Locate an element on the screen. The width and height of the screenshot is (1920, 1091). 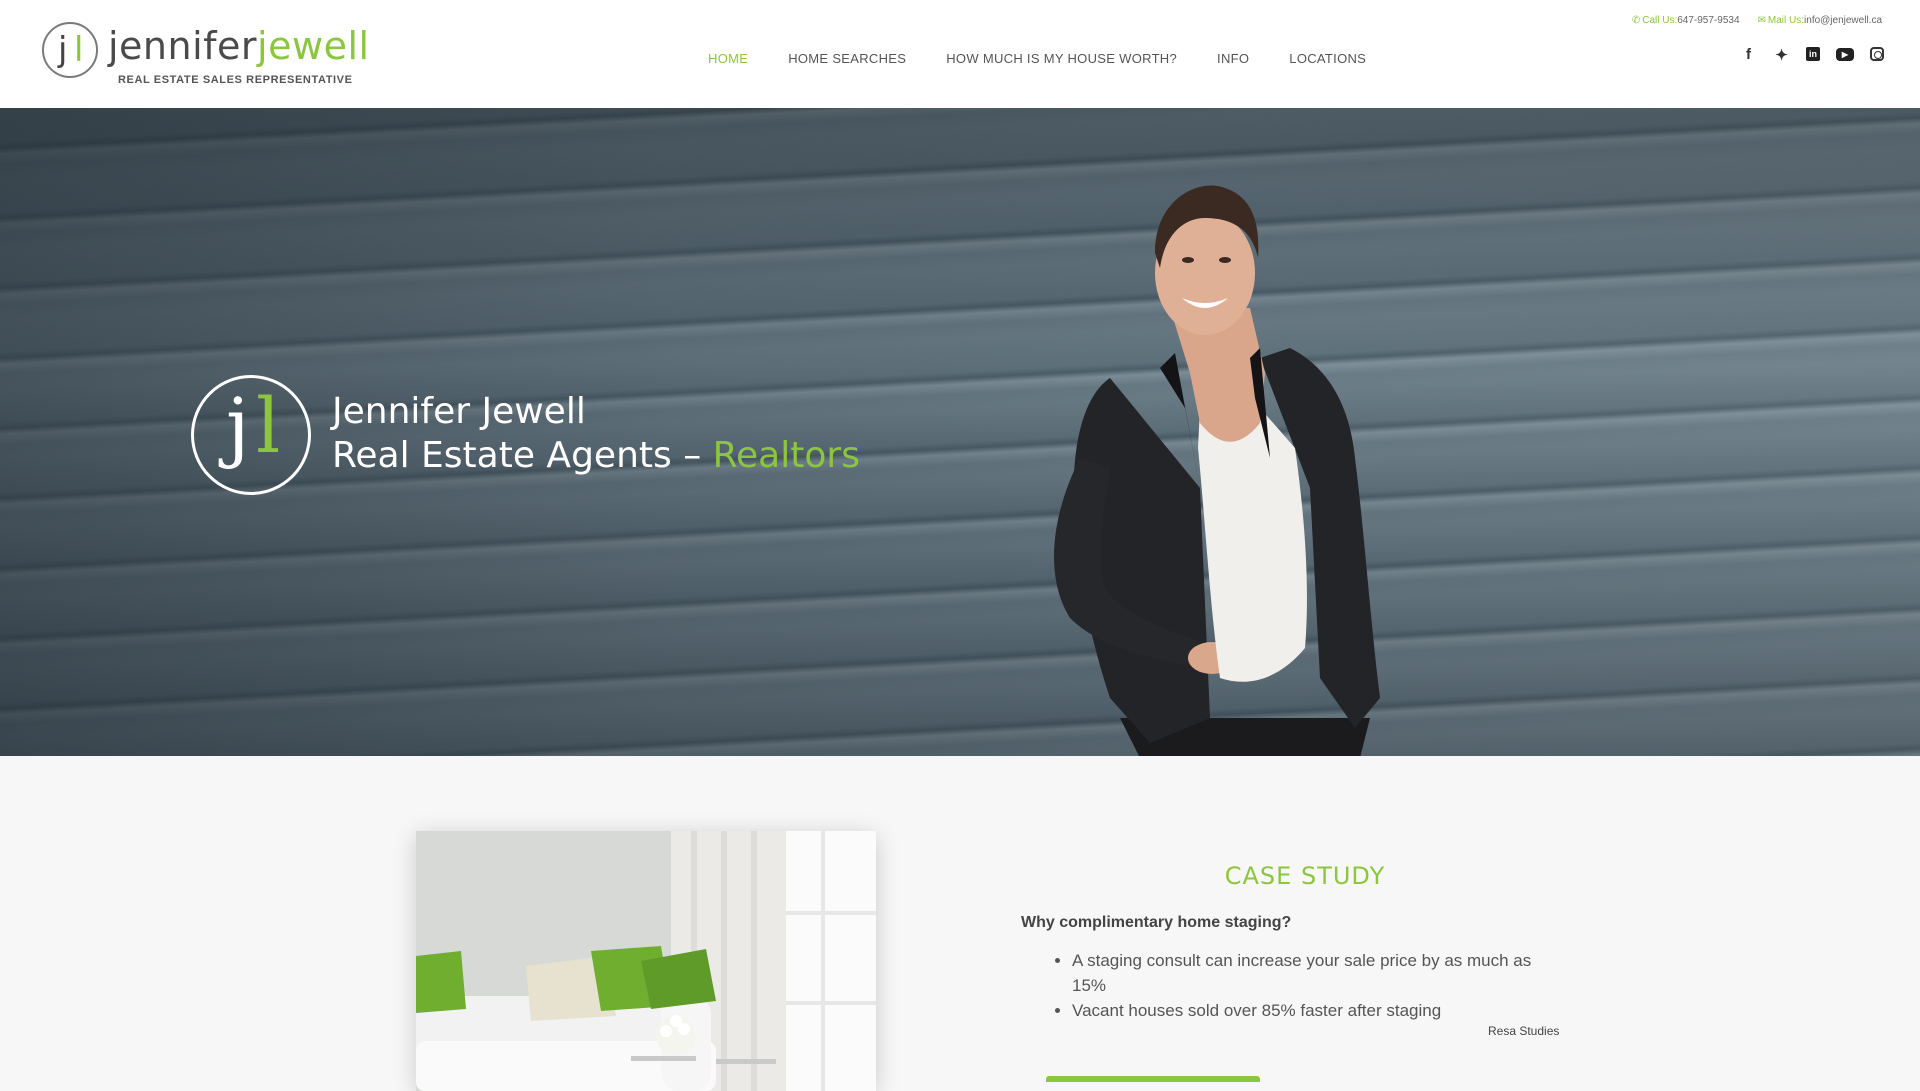
logo-mark: j l is located at coordinates (70, 50).